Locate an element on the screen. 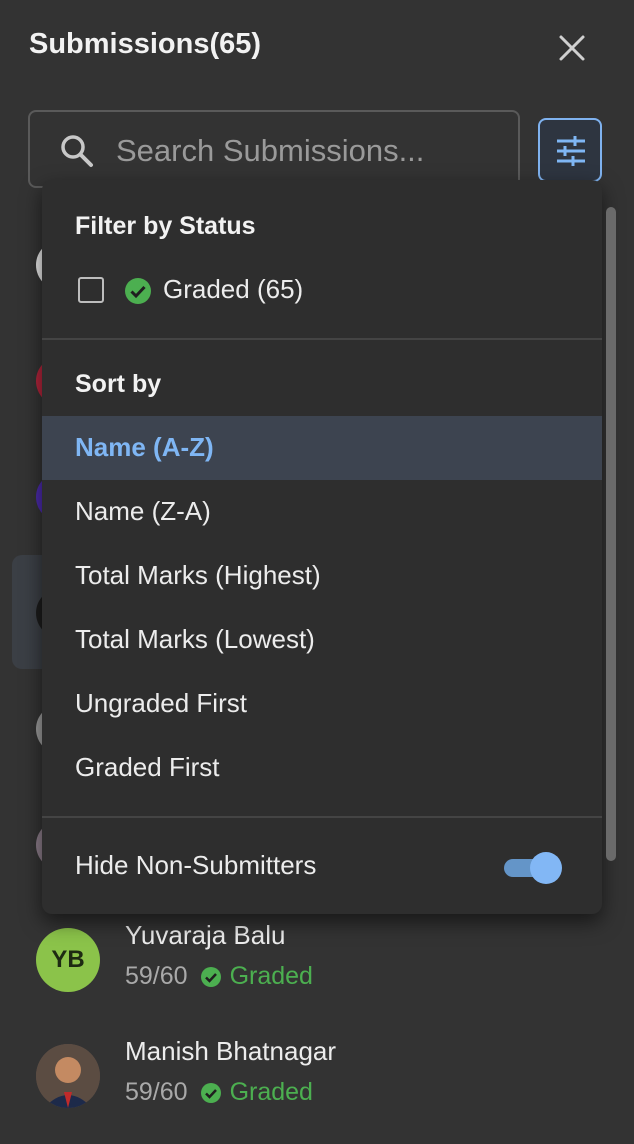 The image size is (634, 1144). student-name: Manish Bhatnagar is located at coordinates (231, 1051).